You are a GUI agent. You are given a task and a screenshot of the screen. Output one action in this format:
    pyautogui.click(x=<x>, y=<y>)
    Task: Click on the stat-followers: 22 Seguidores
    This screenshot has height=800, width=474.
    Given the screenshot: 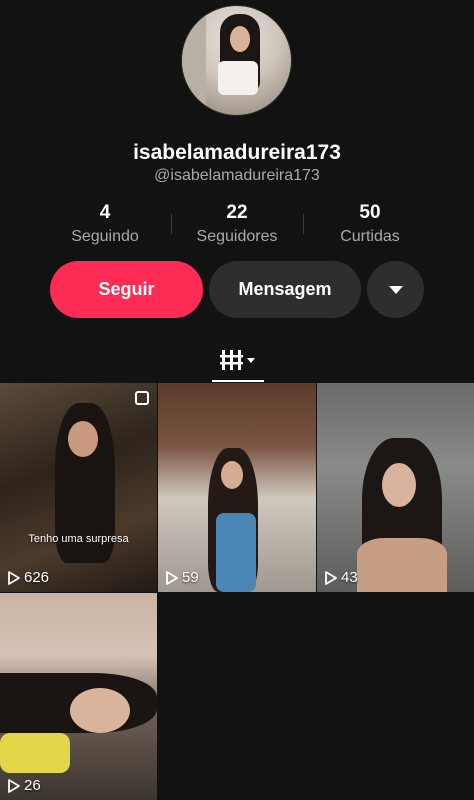 What is the action you would take?
    pyautogui.click(x=237, y=224)
    